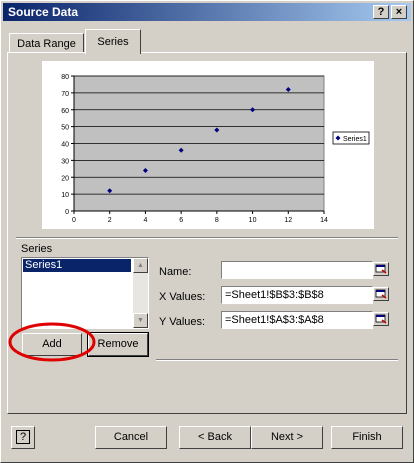 The height and width of the screenshot is (463, 414). I want to click on help-title-button: ?, so click(381, 12).